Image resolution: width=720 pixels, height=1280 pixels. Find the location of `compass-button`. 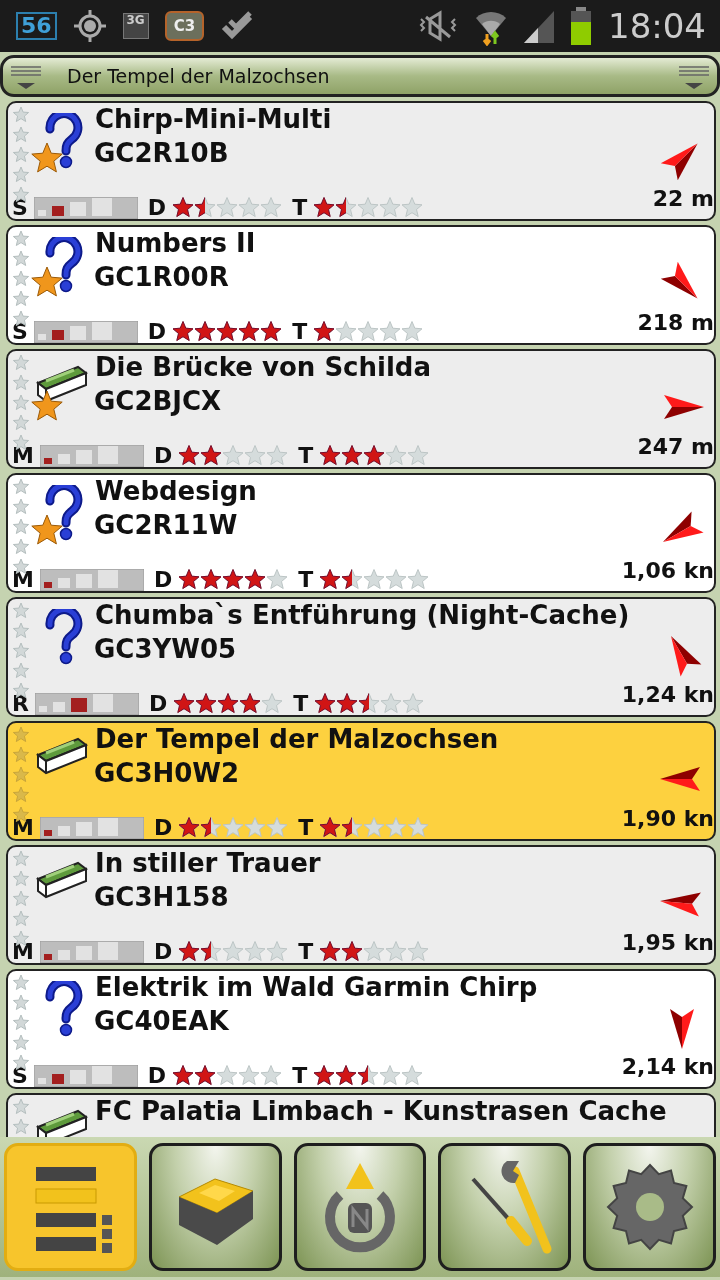

compass-button is located at coordinates (360, 1207).